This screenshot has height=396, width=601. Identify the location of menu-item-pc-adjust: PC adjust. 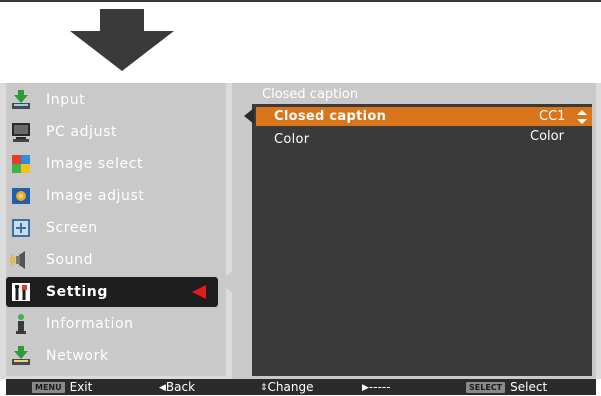
(112, 132).